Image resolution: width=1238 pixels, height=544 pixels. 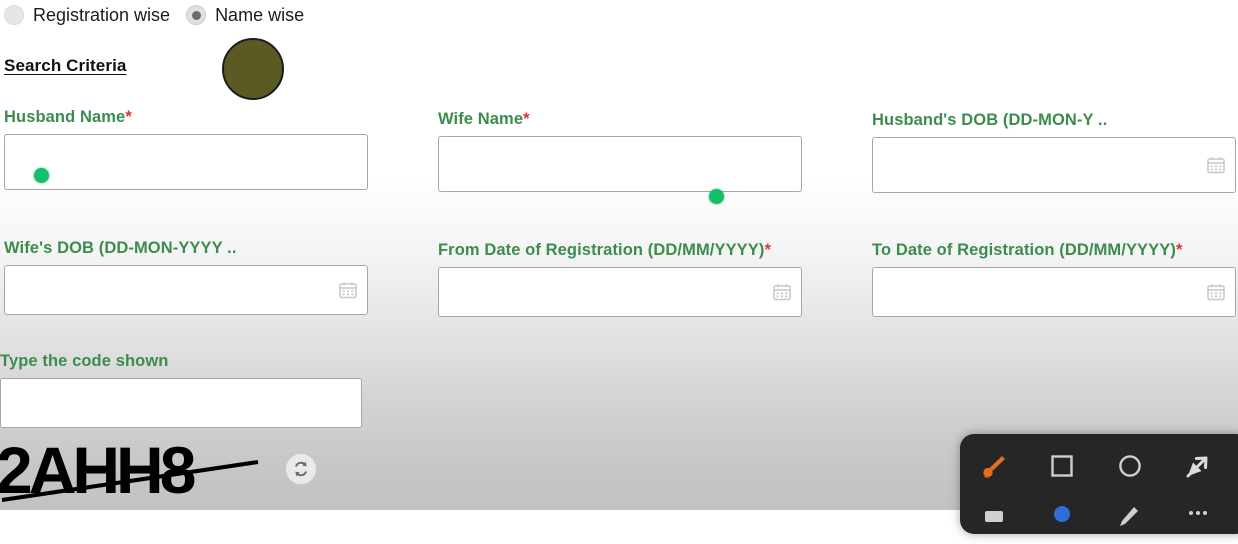 I want to click on pen-icon, so click(x=1130, y=518).